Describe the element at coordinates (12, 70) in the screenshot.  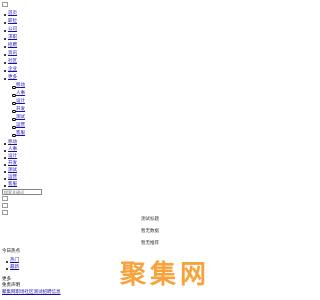
I see `nav-link: 企业` at that location.